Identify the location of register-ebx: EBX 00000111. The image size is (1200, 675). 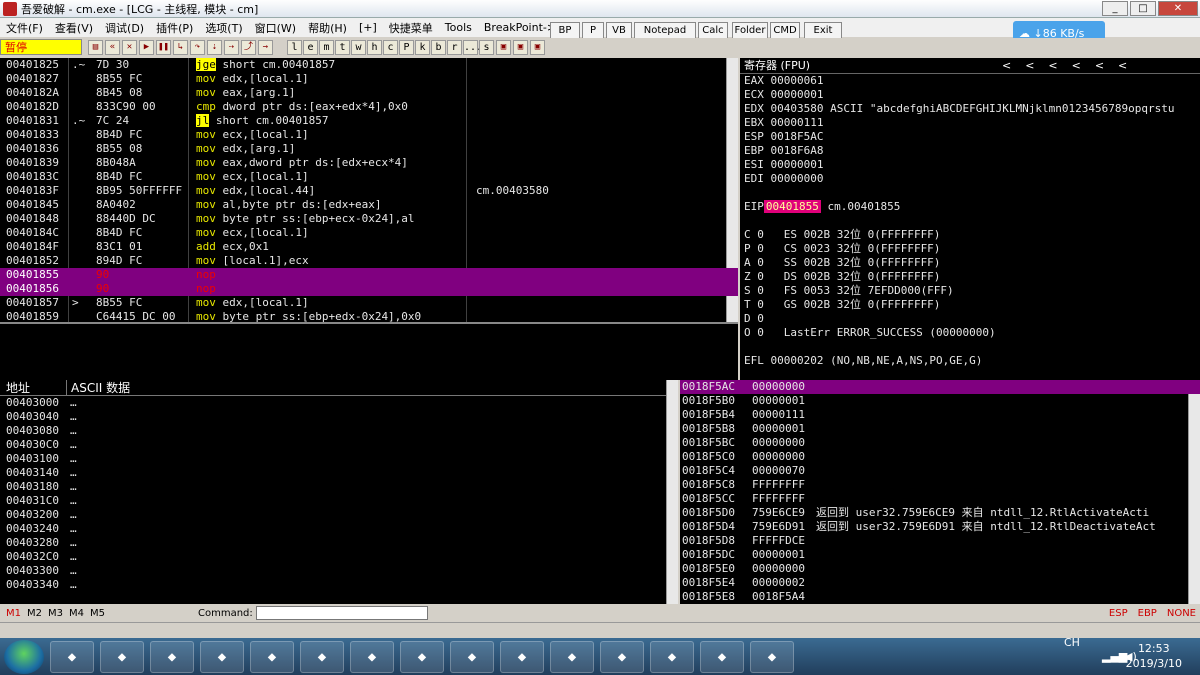
(970, 123).